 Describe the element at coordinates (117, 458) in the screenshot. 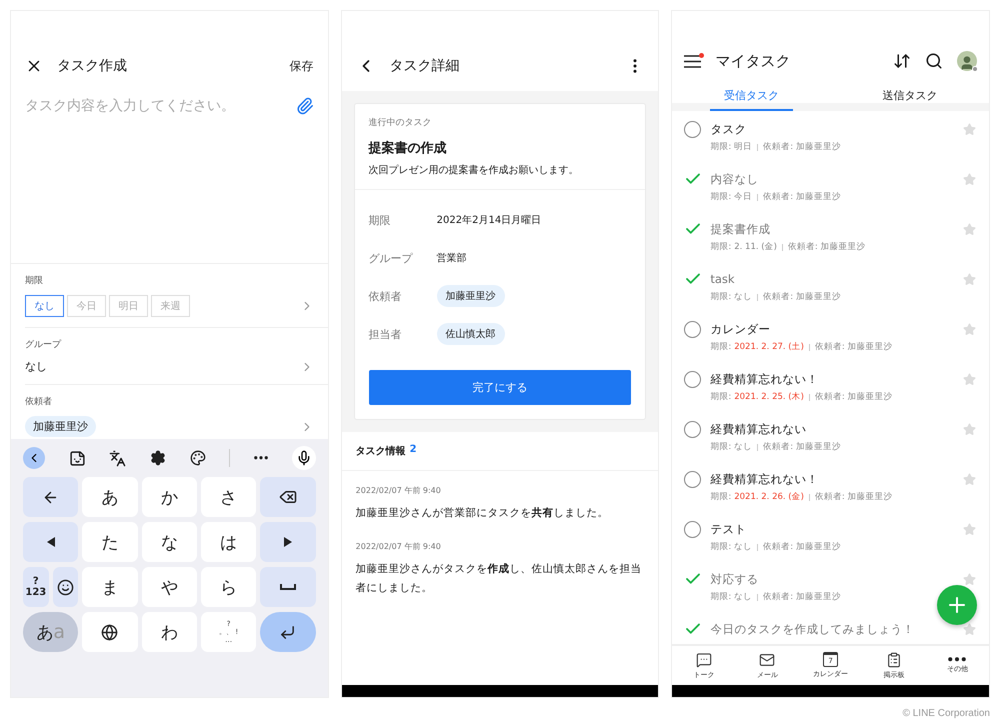

I see `translate-icon` at that location.